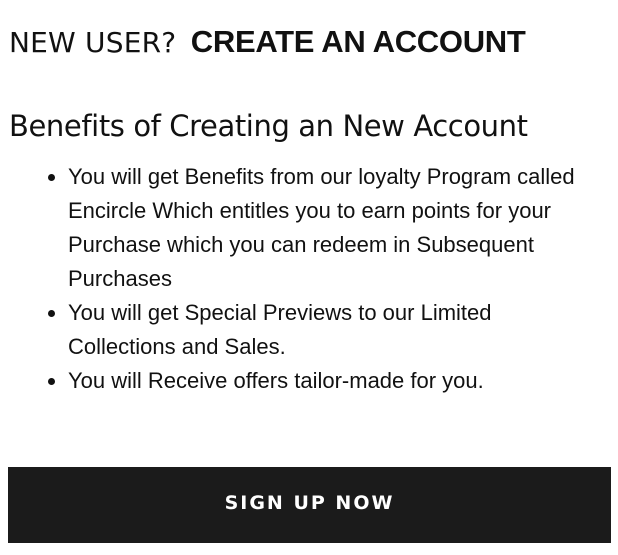  What do you see at coordinates (268, 126) in the screenshot?
I see `benefits-title: Benefits of Creating an New Account` at bounding box center [268, 126].